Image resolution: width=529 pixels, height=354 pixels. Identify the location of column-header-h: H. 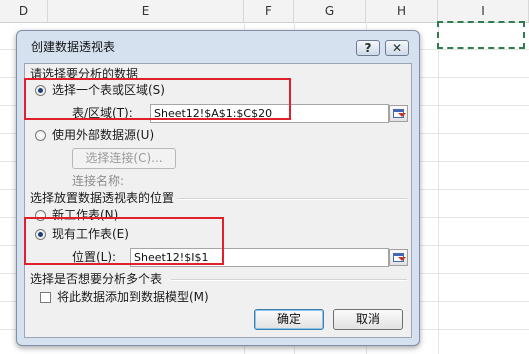
(402, 11).